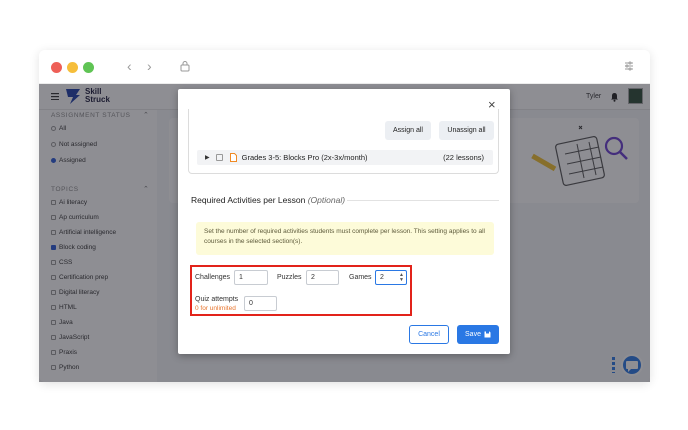  What do you see at coordinates (207, 157) in the screenshot?
I see `caret-right-icon: ▶` at bounding box center [207, 157].